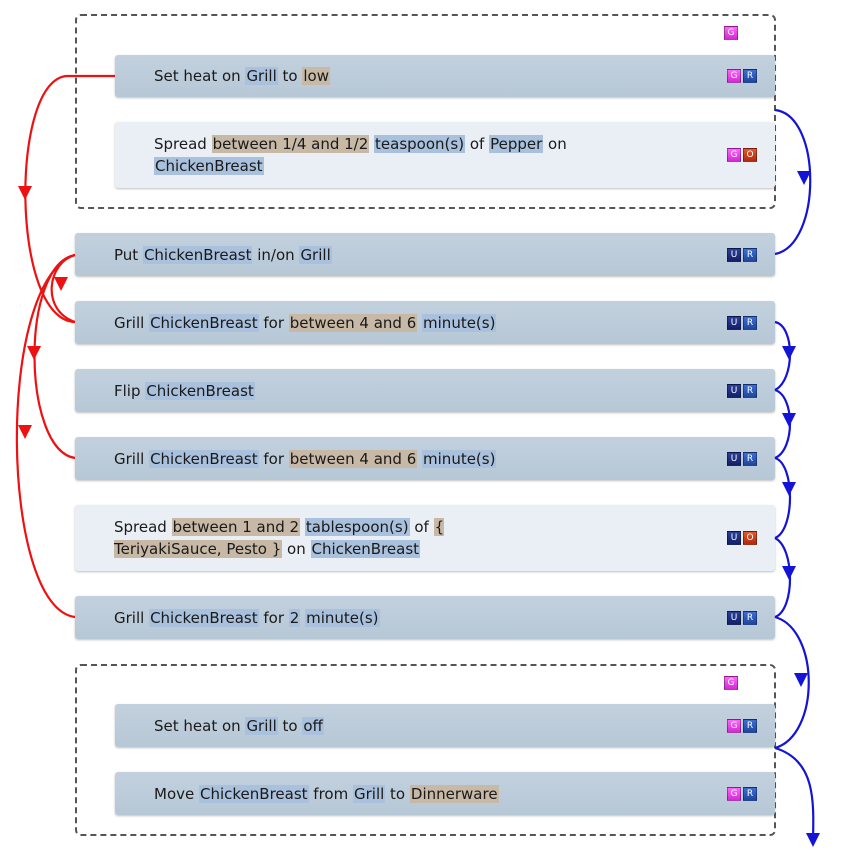  I want to click on plain-text: Put, so click(128, 254).